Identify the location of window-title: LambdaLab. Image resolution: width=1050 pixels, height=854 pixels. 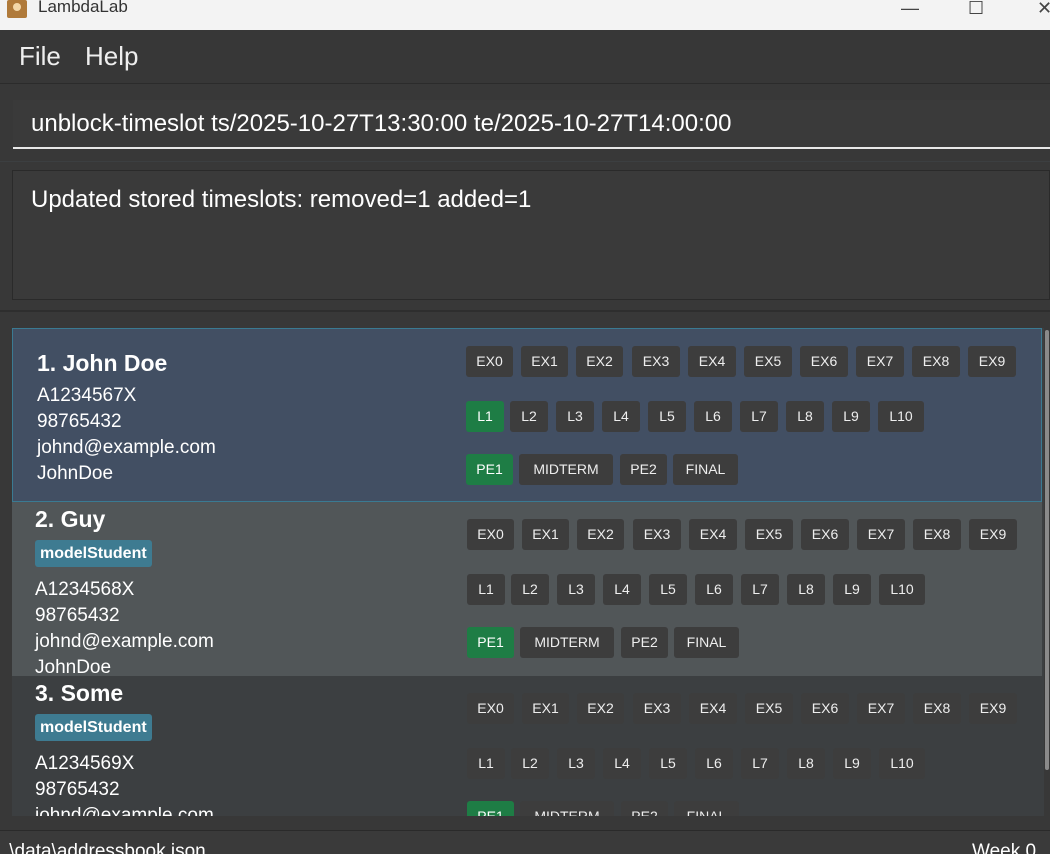
(83, 8).